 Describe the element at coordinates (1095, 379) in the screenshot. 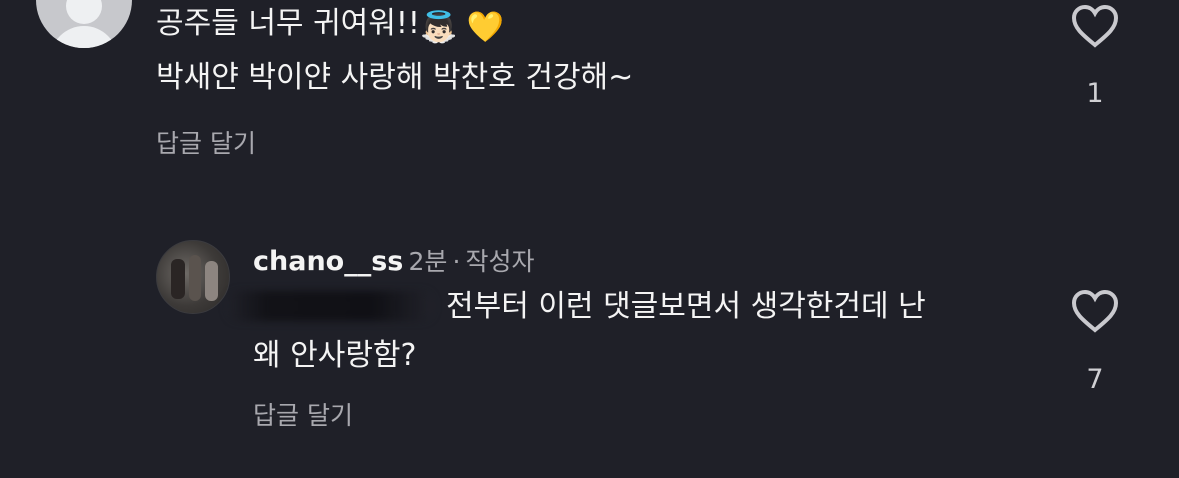

I see `like-count: 7` at that location.